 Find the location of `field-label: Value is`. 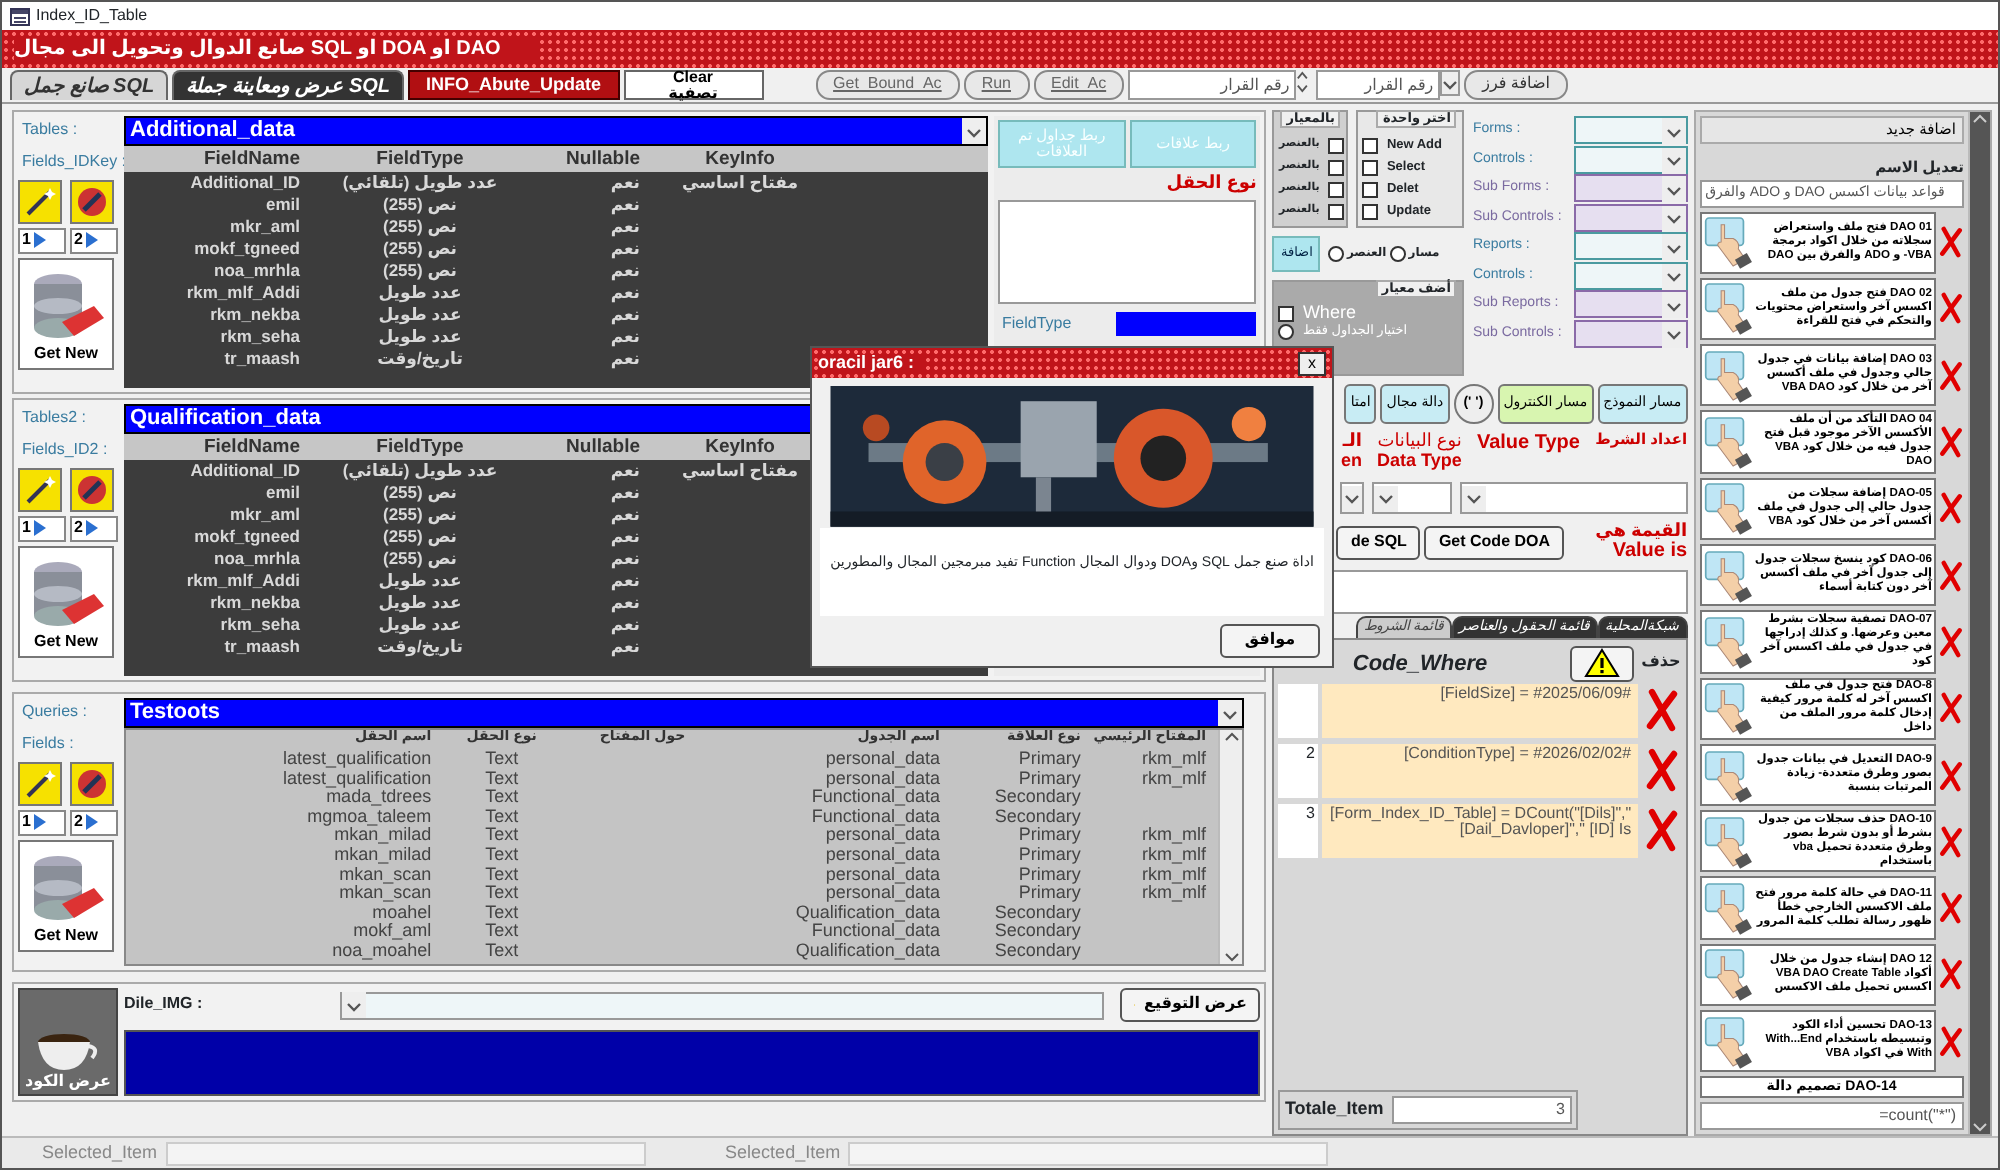

field-label: Value is is located at coordinates (1650, 551).